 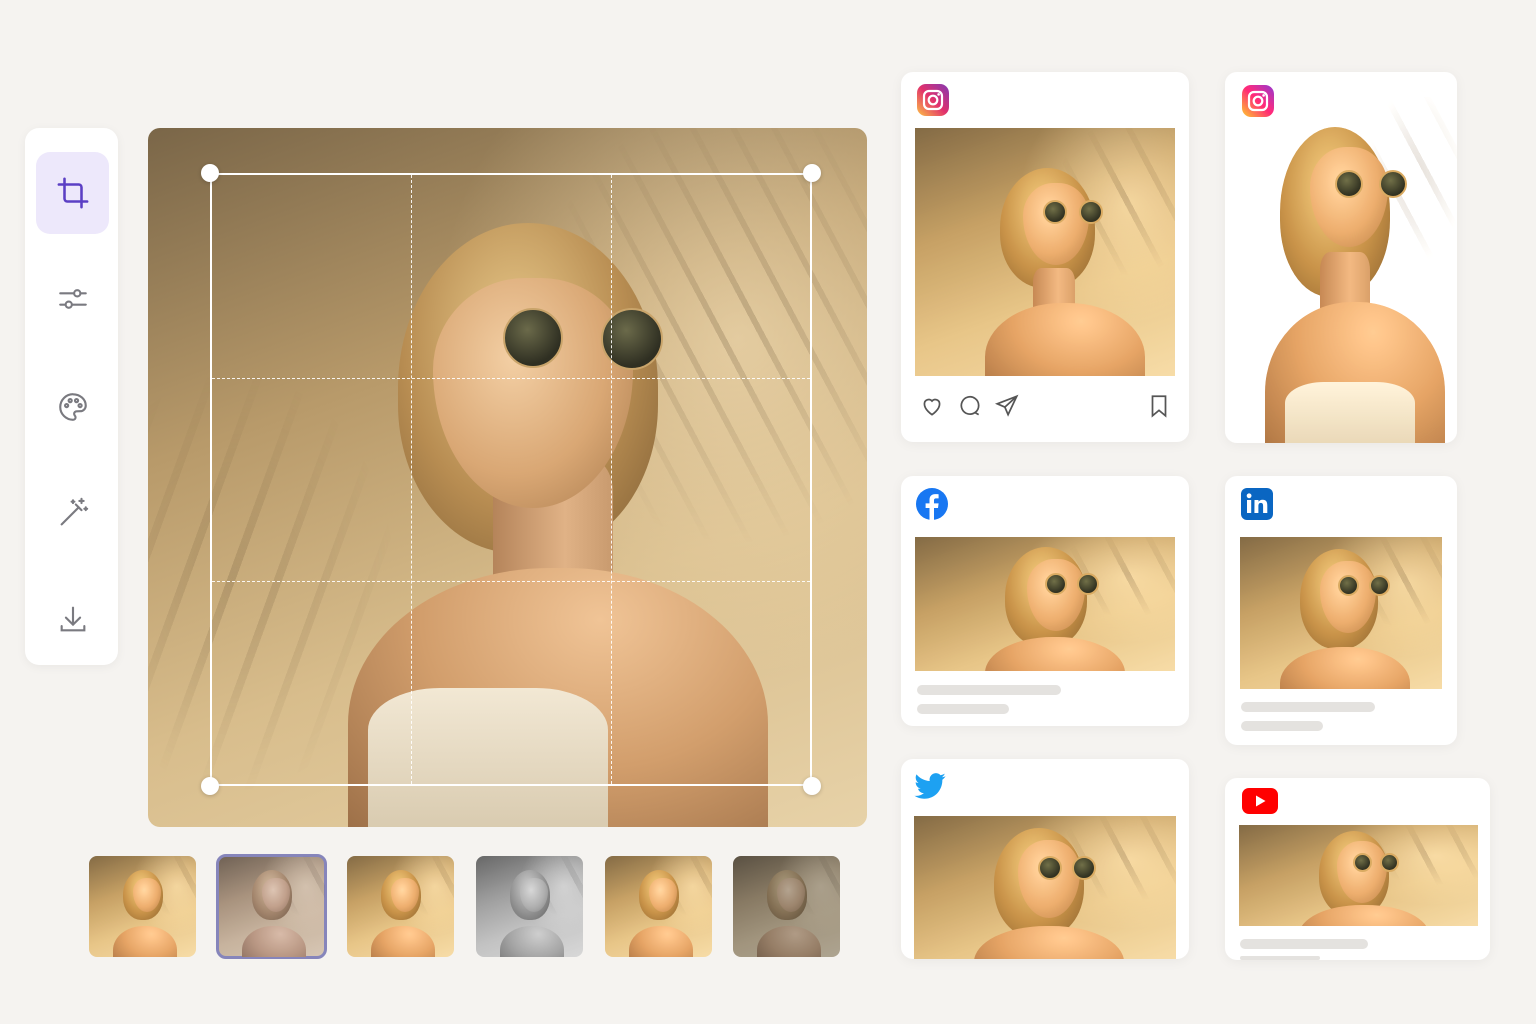 I want to click on sliders-icon, so click(x=72, y=299).